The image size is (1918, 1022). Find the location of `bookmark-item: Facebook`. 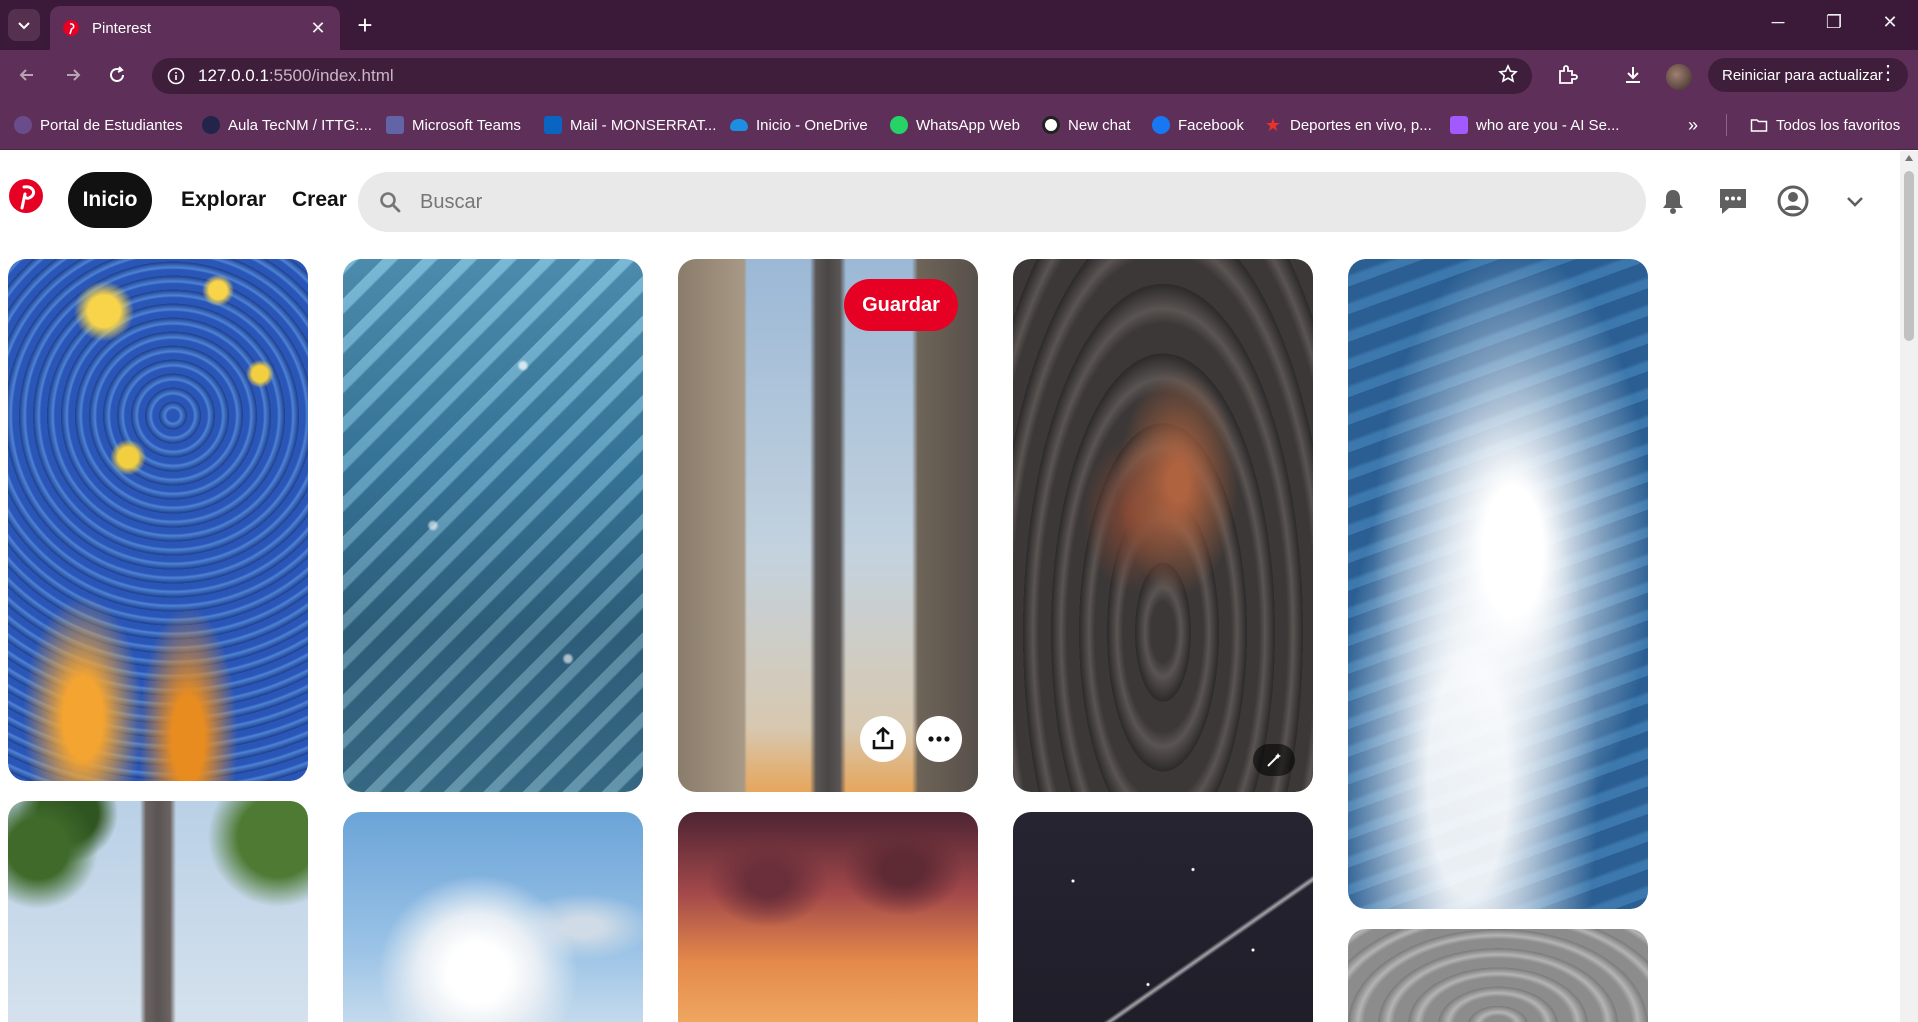

bookmark-item: Facebook is located at coordinates (1198, 125).